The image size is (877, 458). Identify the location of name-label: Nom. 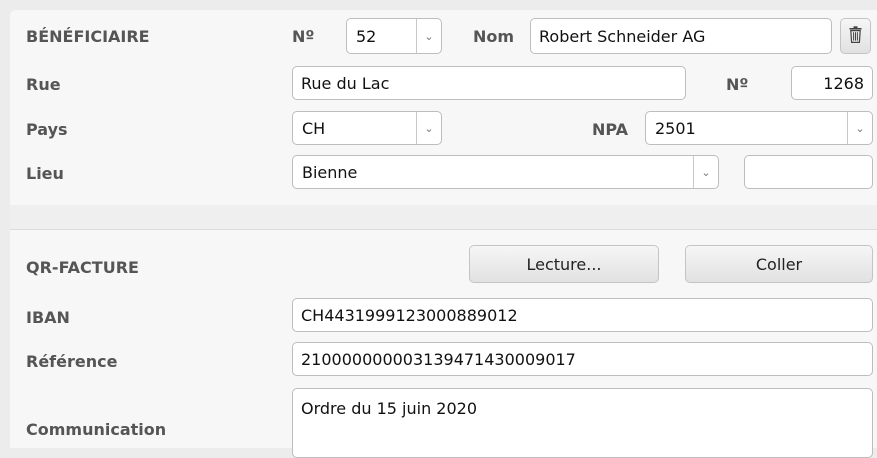
(494, 36).